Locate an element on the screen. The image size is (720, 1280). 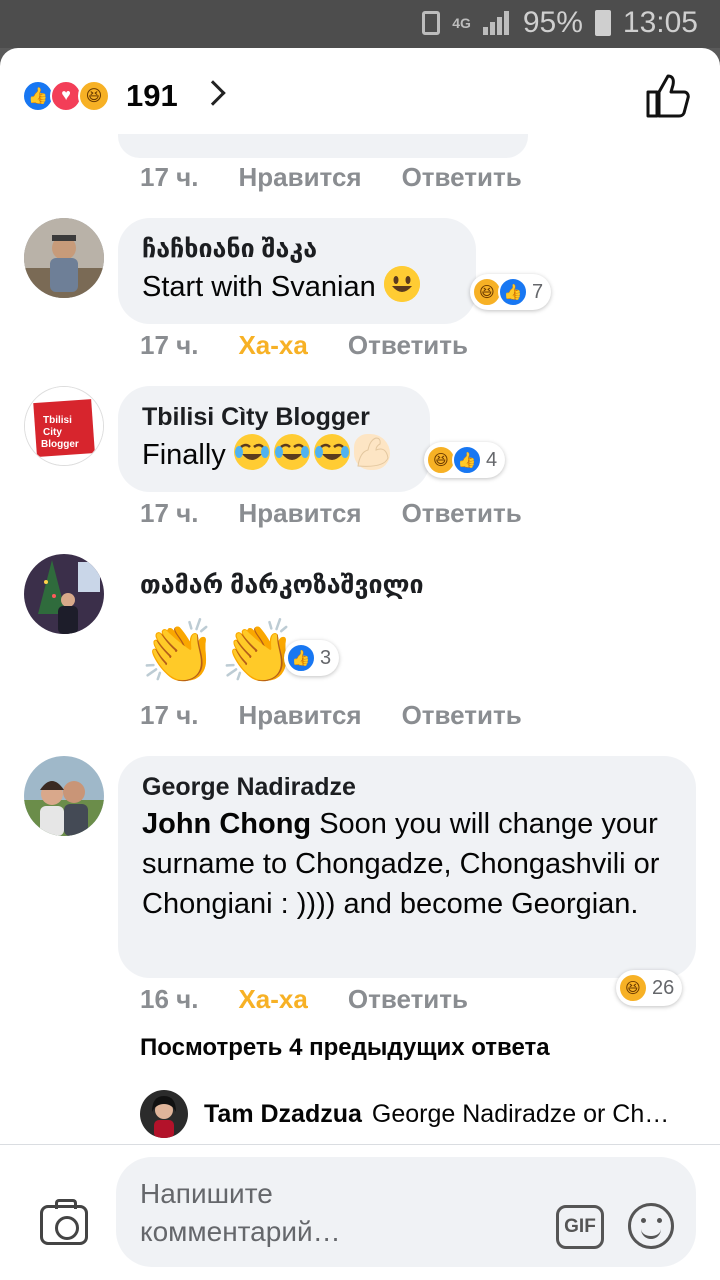
previous-comment-bubble is located at coordinates (323, 146).